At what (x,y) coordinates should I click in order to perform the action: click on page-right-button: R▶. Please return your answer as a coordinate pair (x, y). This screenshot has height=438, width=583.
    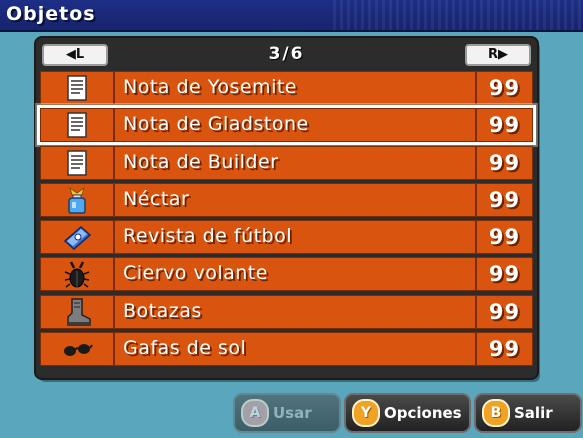
    Looking at the image, I should click on (498, 55).